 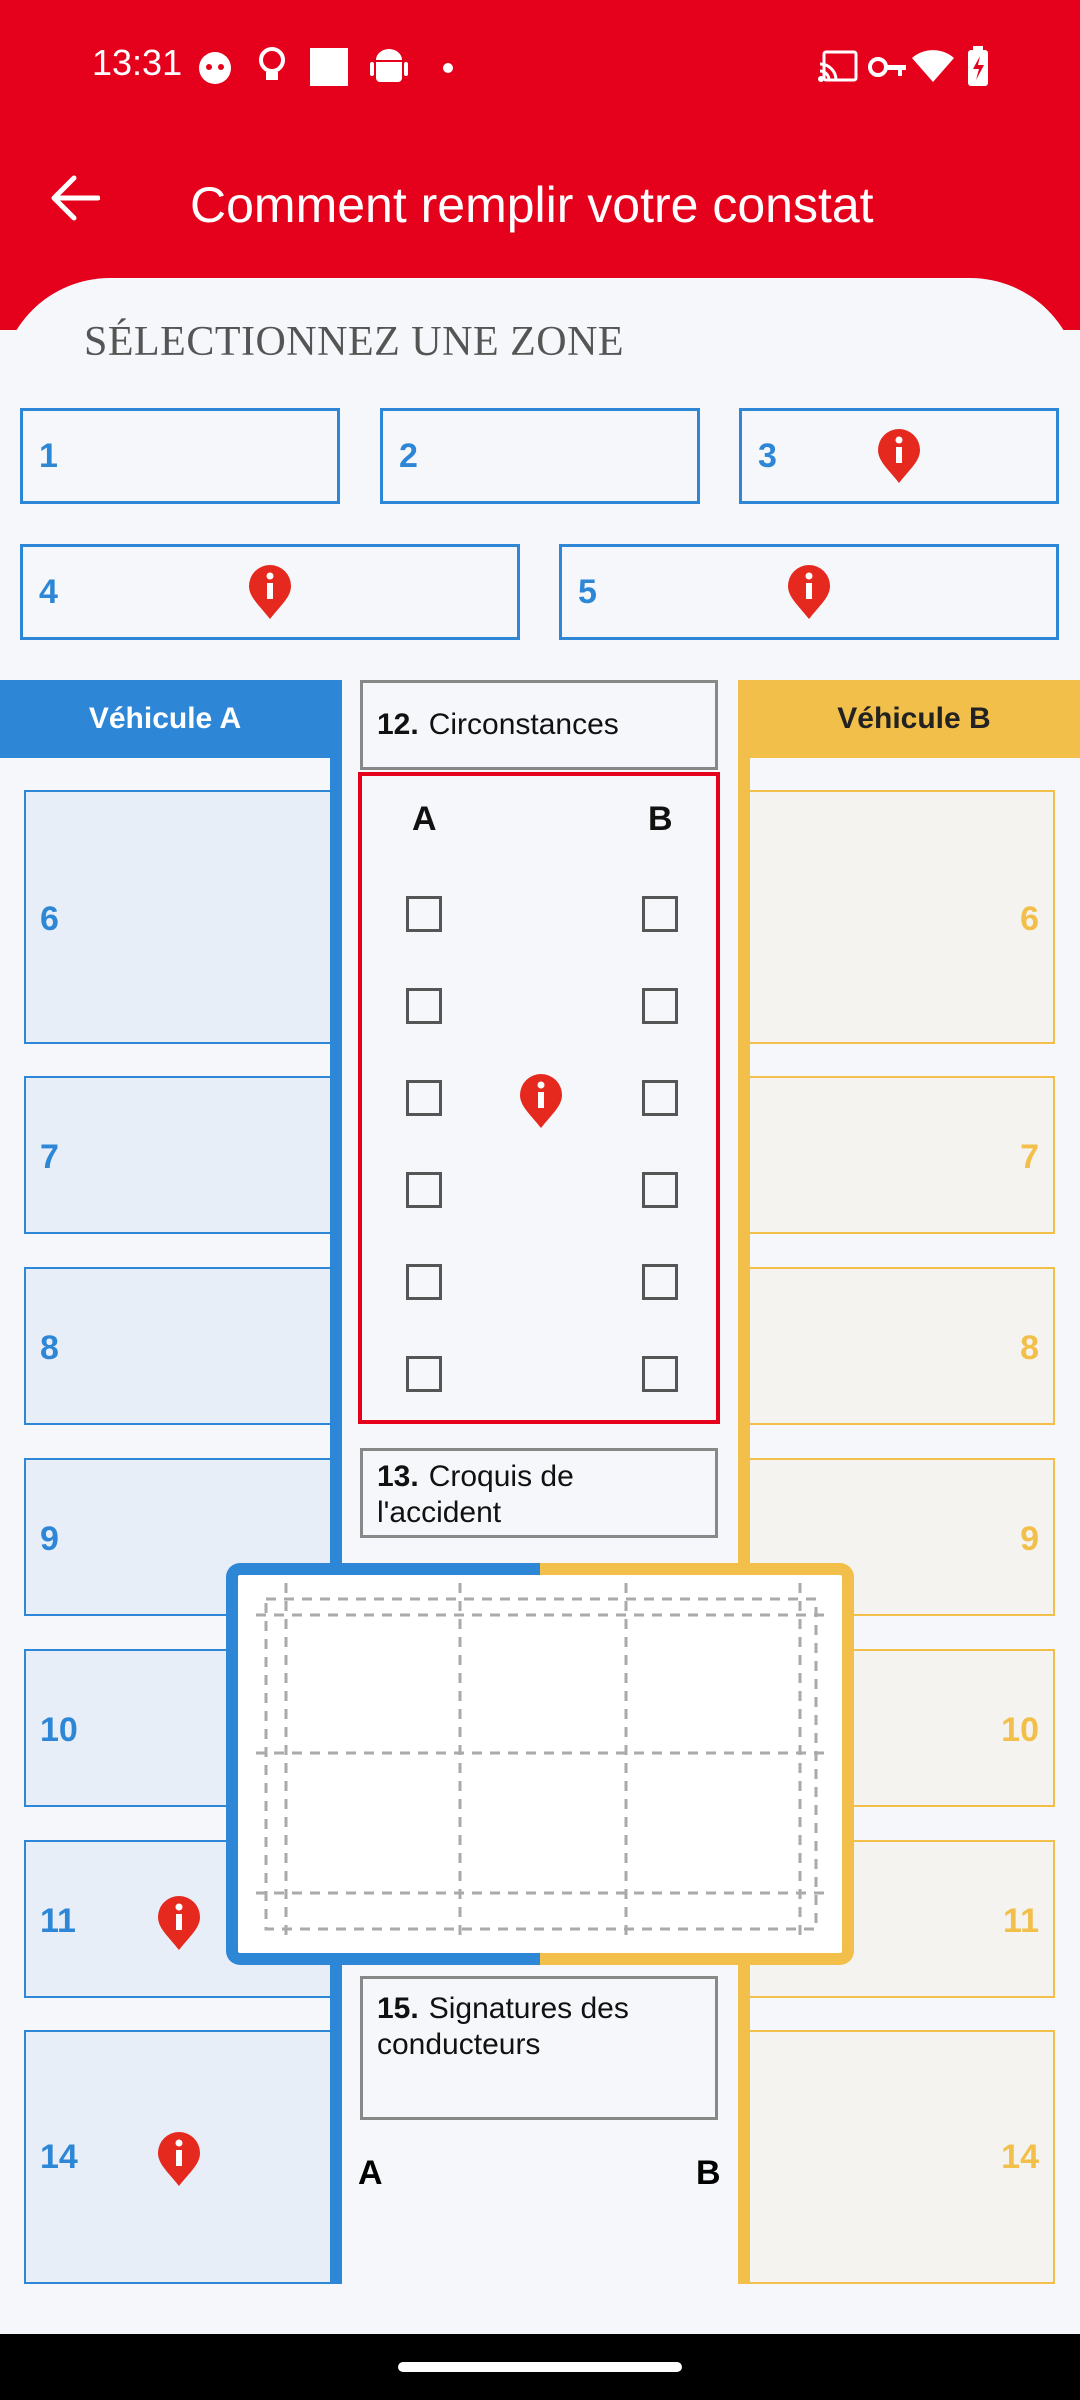 I want to click on vehicle-a-zone-8: 8, so click(x=177, y=1346).